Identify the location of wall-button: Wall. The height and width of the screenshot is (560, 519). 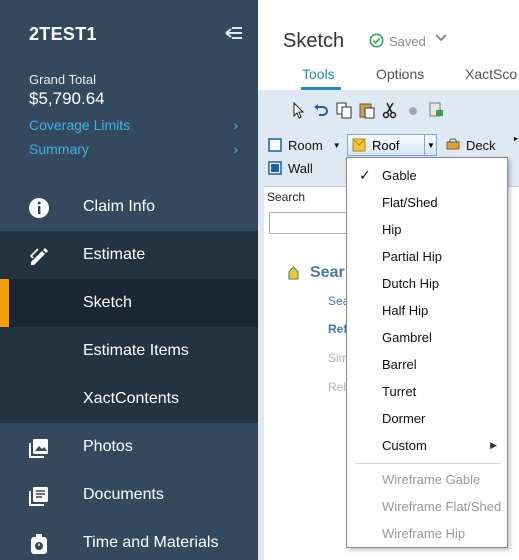
(290, 168).